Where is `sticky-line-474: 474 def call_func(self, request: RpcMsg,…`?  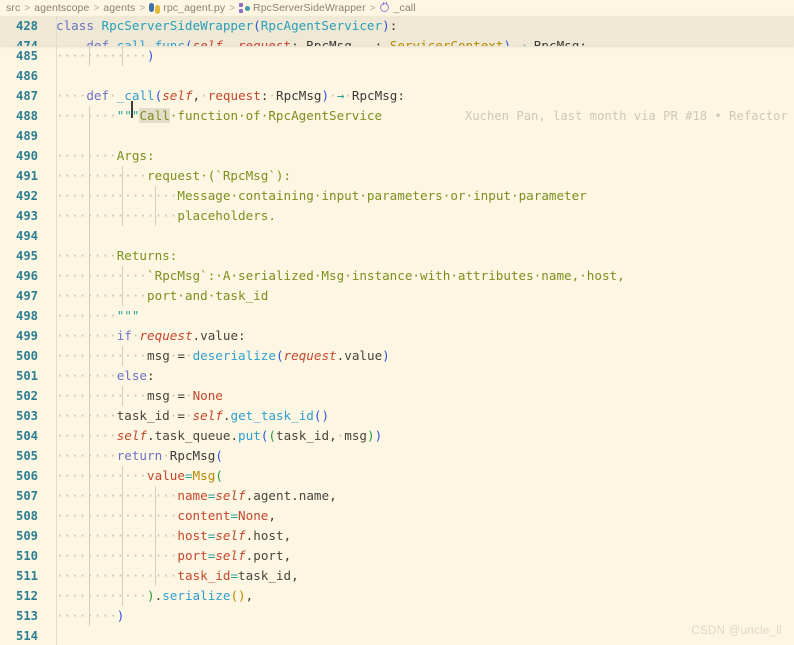
sticky-line-474: 474 def call_func(self, request: RpcMsg,… is located at coordinates (397, 41).